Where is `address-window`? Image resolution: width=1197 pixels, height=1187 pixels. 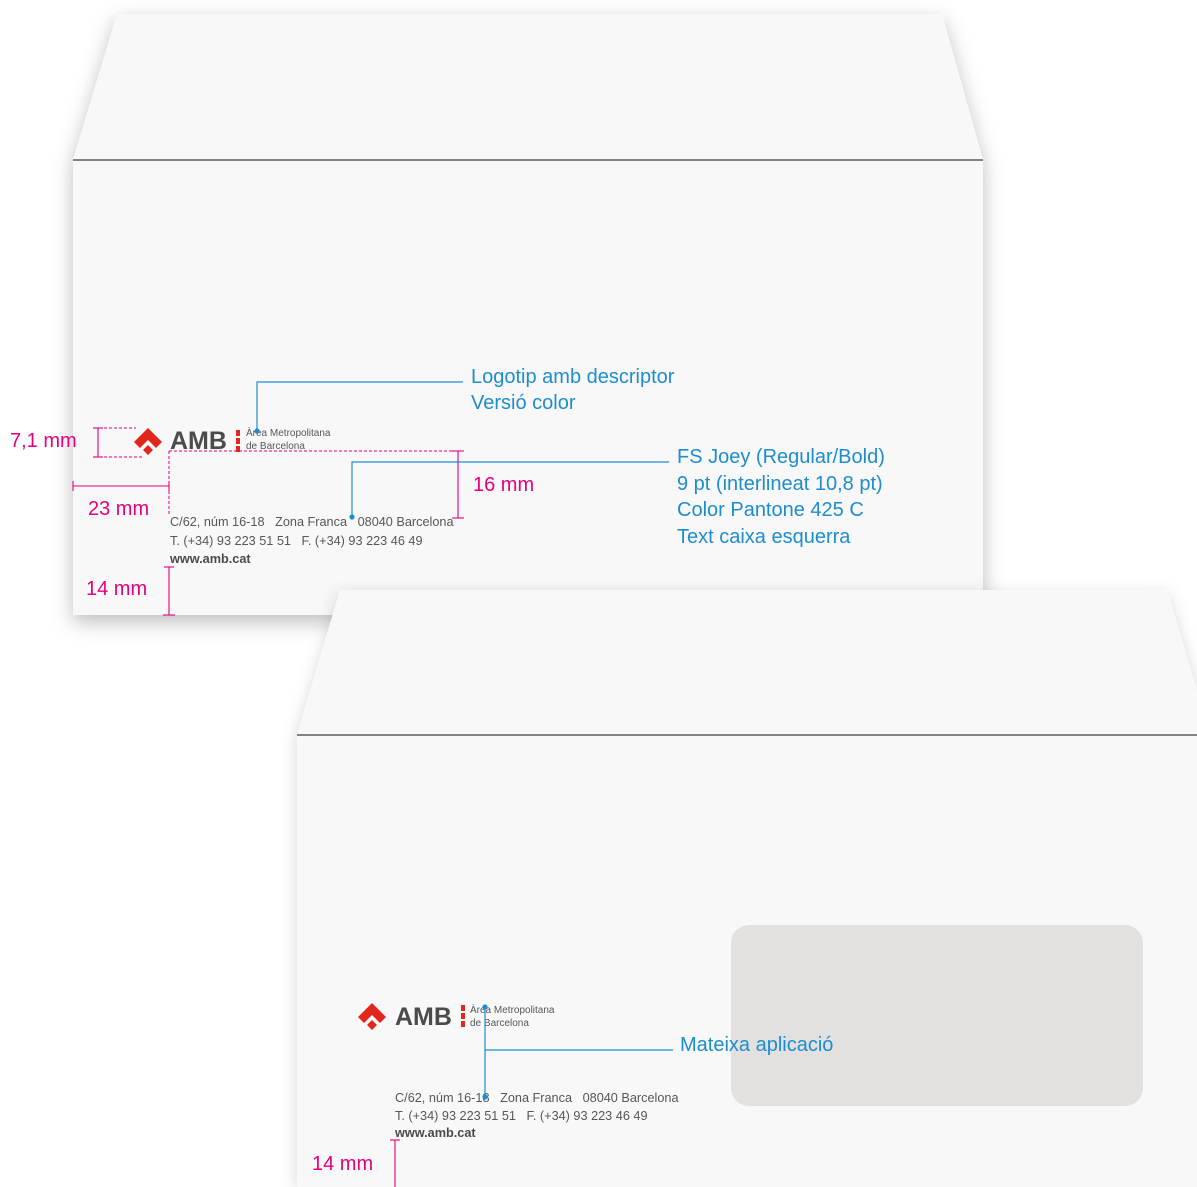 address-window is located at coordinates (937, 1015).